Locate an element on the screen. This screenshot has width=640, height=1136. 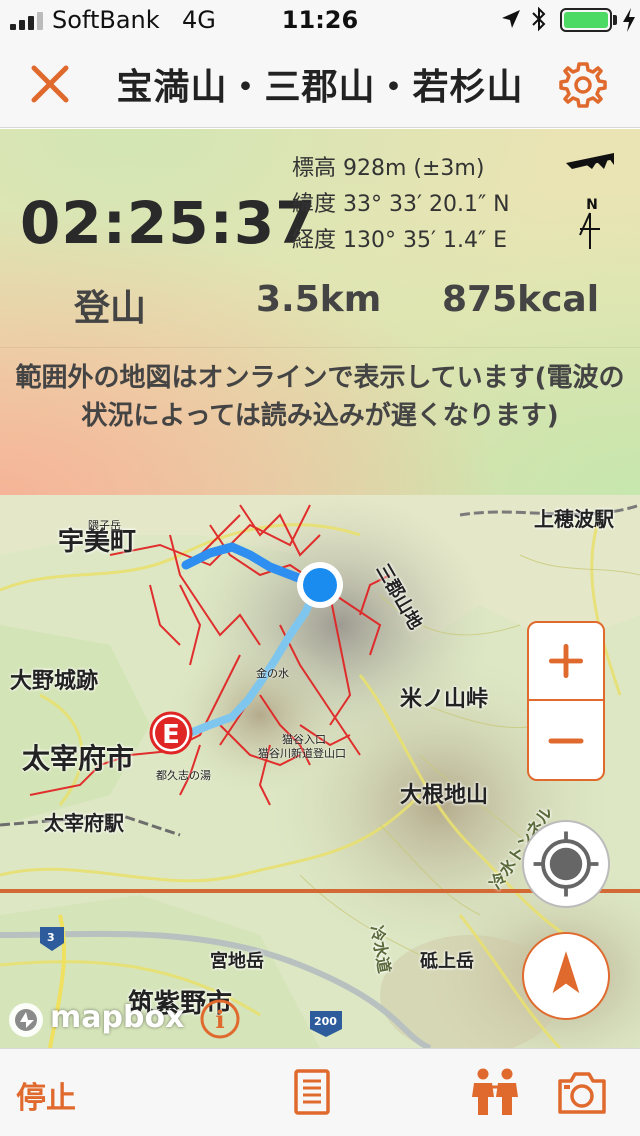
route-shield-3-label: 3 is located at coordinates (51, 937).